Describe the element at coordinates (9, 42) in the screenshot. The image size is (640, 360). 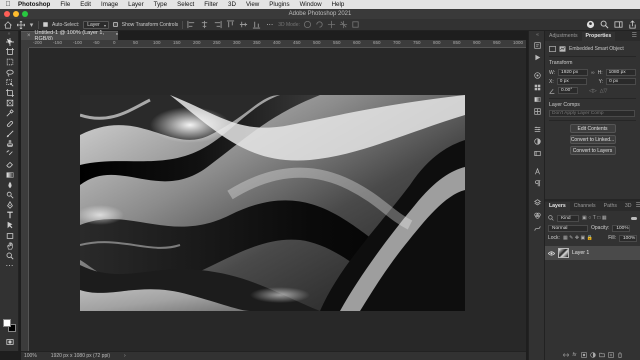
I see `move-tool` at that location.